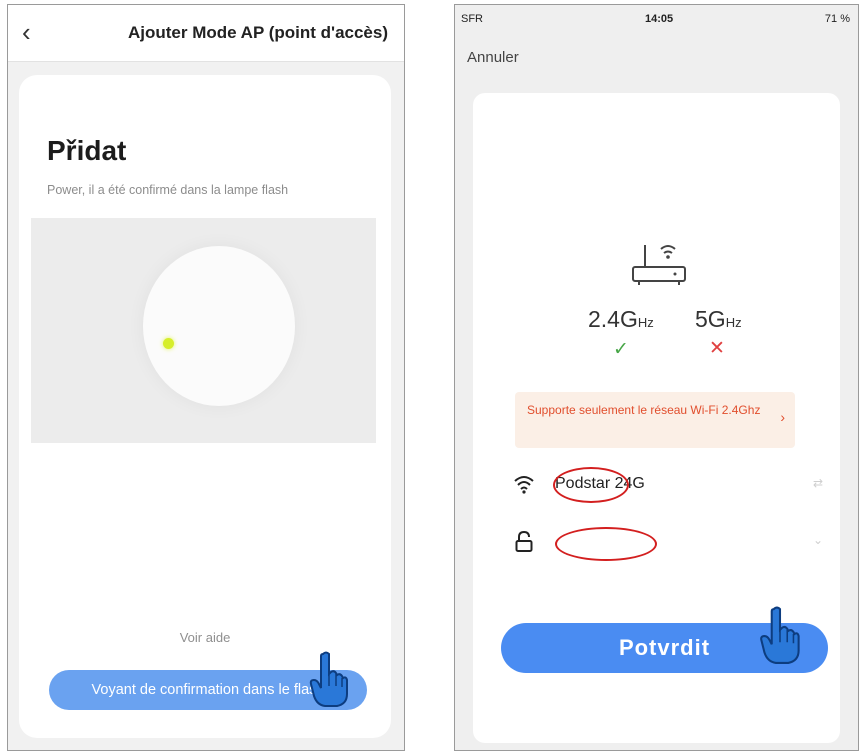  I want to click on check-icon: ✓, so click(621, 349).